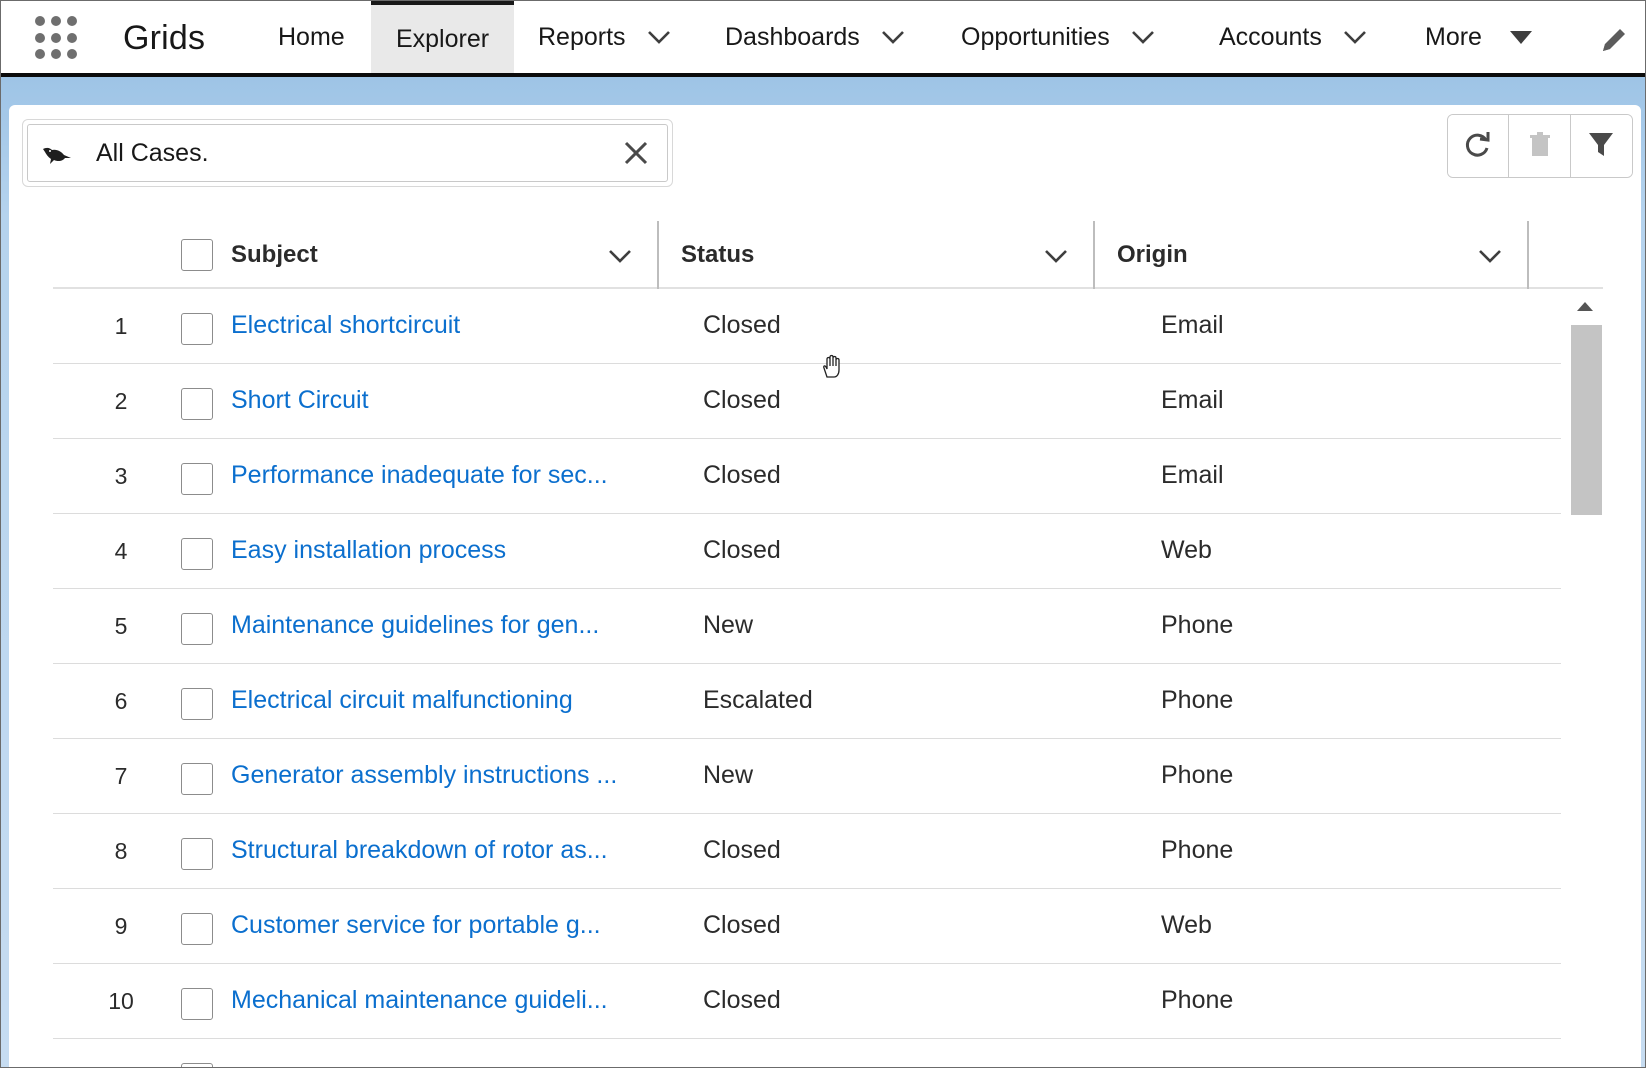 The image size is (1646, 1068). What do you see at coordinates (792, 36) in the screenshot?
I see `nav-item-label: Dashboards` at bounding box center [792, 36].